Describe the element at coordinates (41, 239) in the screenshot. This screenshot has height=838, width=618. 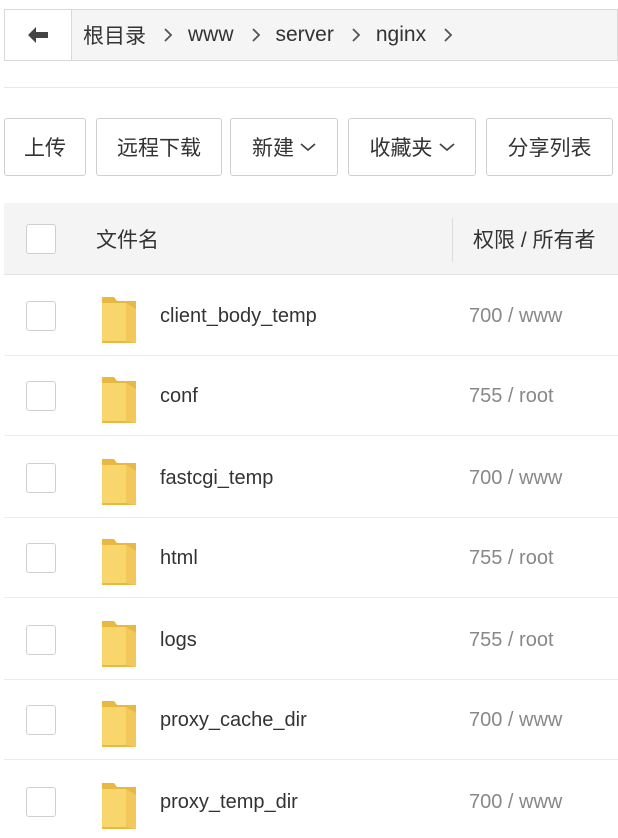
I see `select-all-checkbox` at that location.